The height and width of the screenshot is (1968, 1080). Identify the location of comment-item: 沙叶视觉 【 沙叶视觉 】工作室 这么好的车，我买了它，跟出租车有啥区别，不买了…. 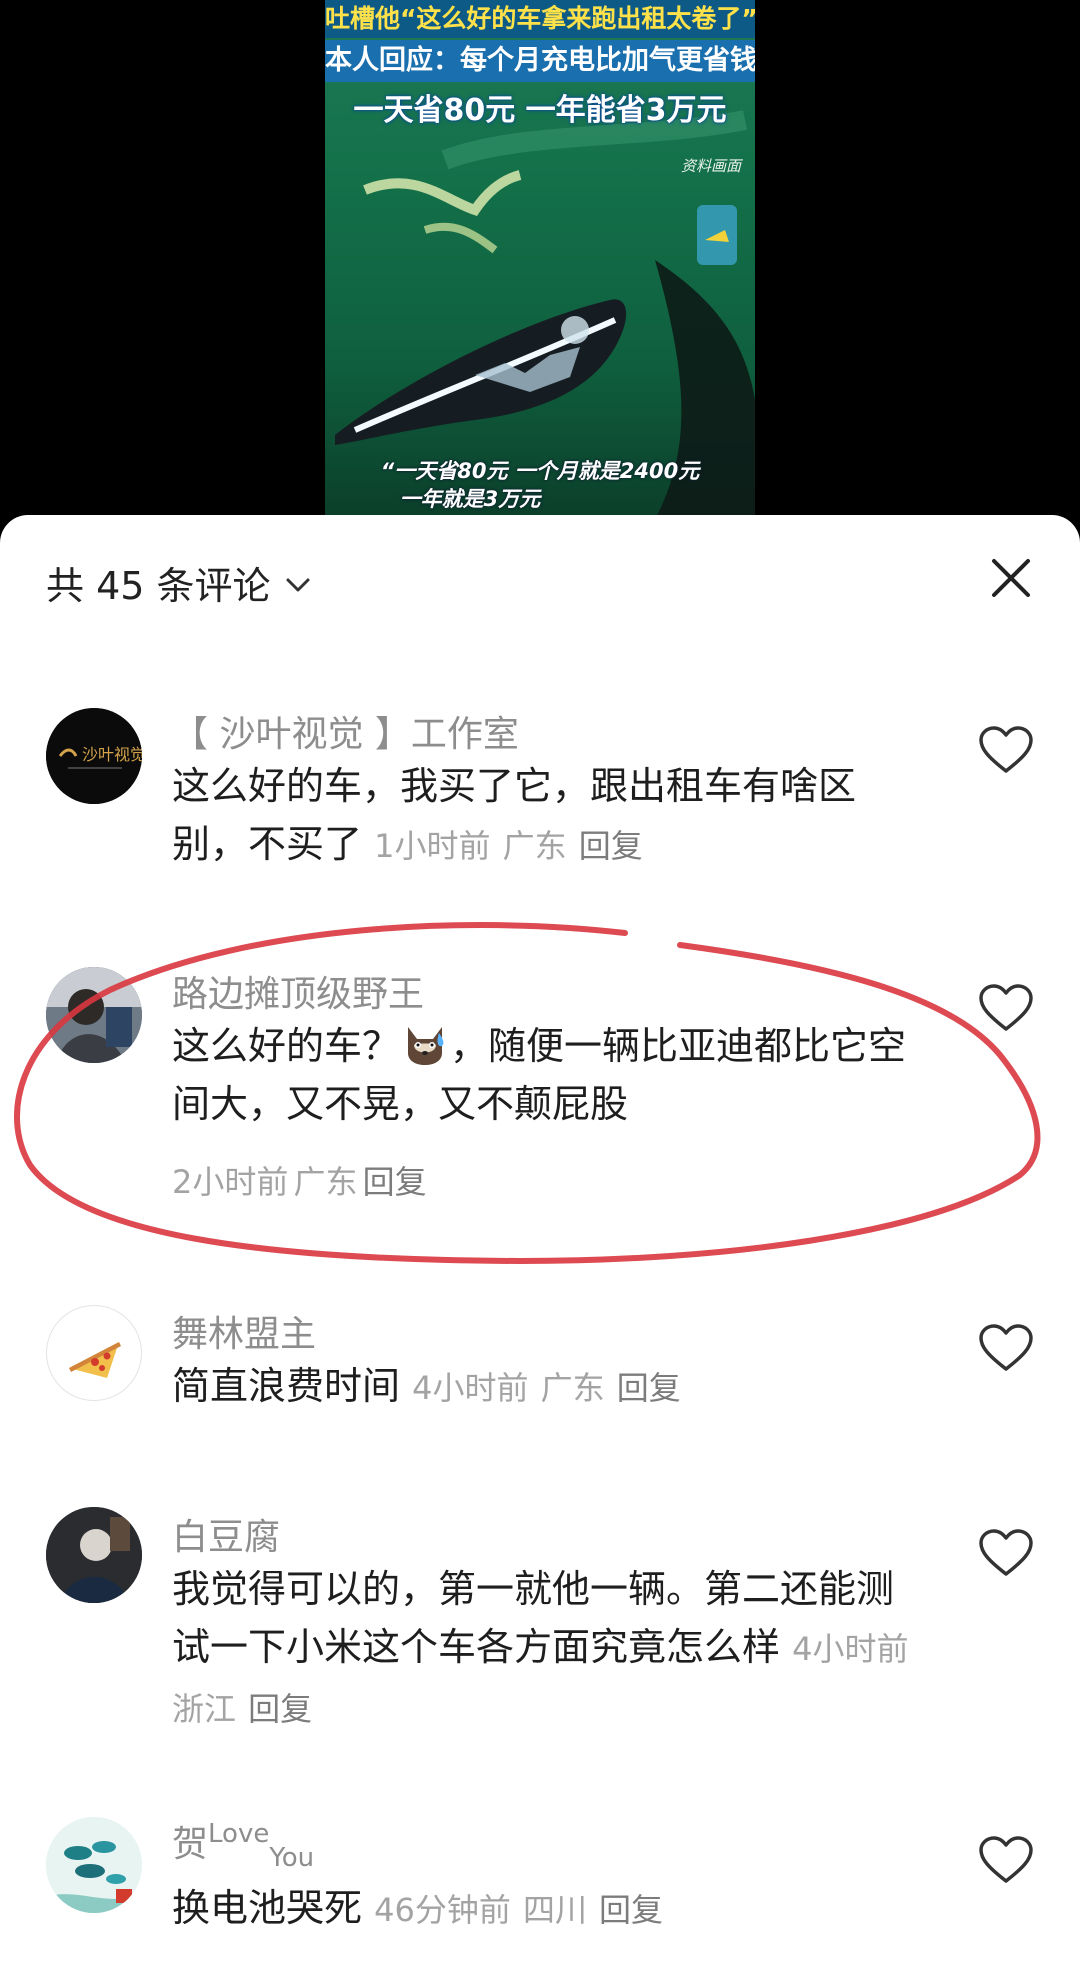
(540, 770).